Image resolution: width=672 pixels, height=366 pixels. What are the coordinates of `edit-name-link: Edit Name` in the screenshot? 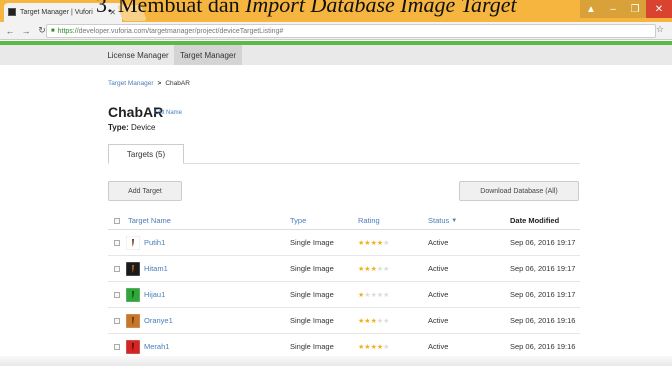 It's located at (168, 113).